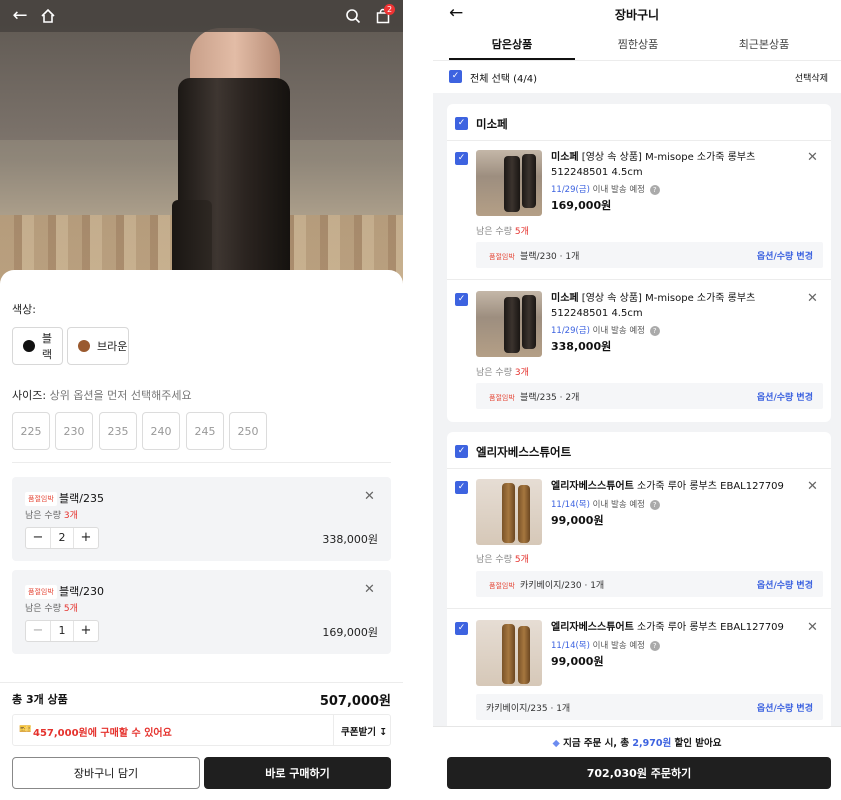 This screenshot has width=841, height=800. What do you see at coordinates (639, 773) in the screenshot?
I see `order-button: 702,030원 주문하기` at bounding box center [639, 773].